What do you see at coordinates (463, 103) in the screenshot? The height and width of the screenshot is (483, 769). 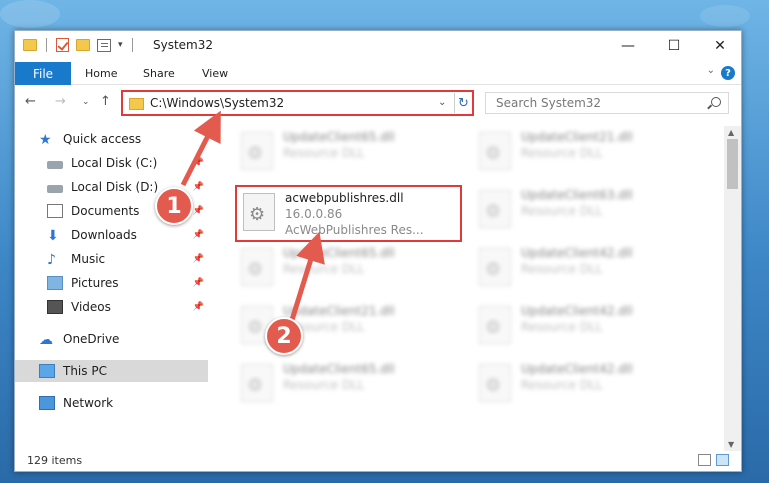 I see `refresh-button: ↻` at bounding box center [463, 103].